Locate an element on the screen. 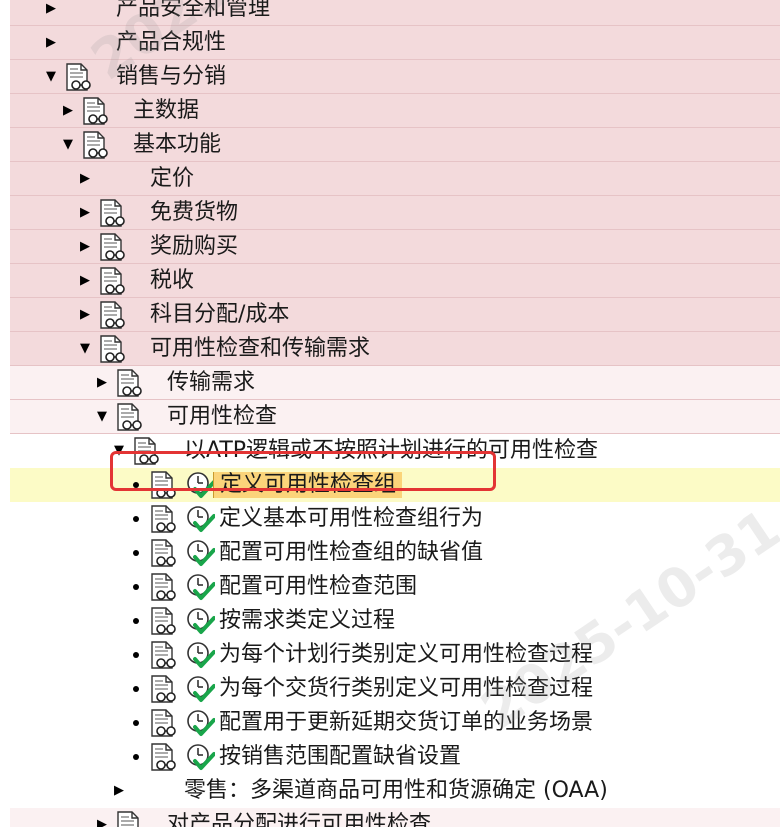 The height and width of the screenshot is (827, 780). tree-node-label: 产品合规性 is located at coordinates (171, 43).